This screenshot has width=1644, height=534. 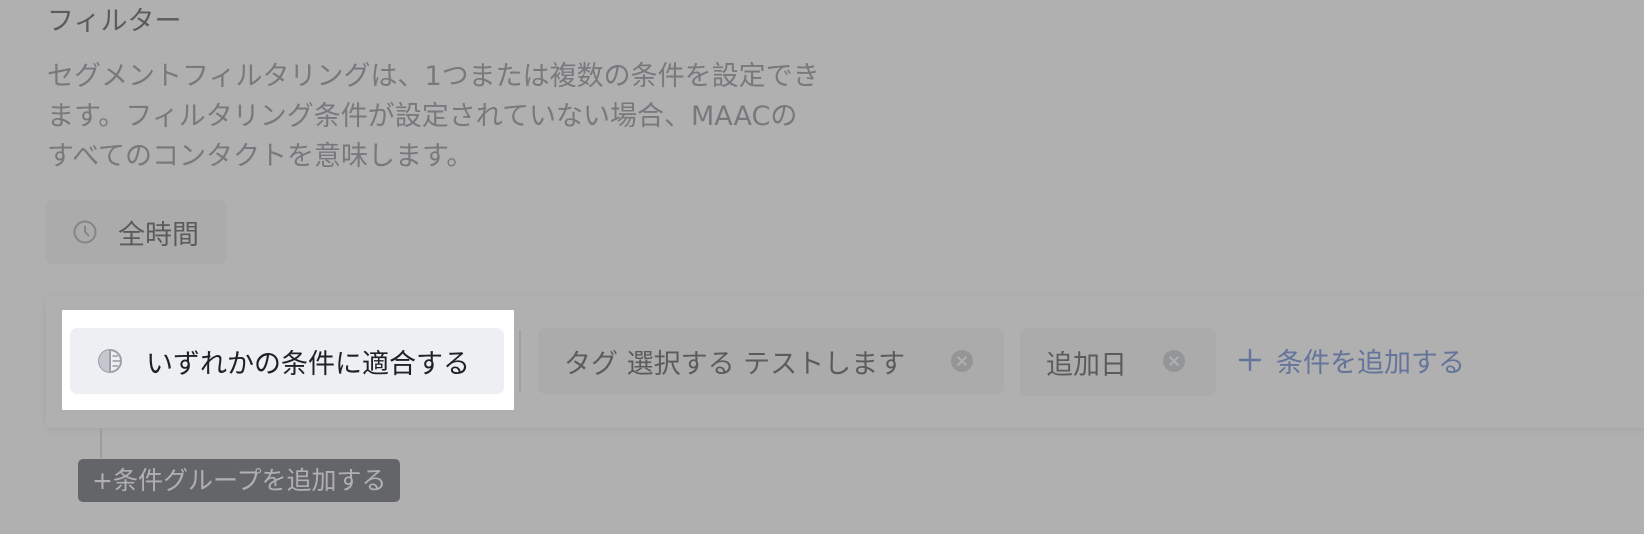 I want to click on tag-condition-label: タグ 選択する テストします, so click(x=735, y=364).